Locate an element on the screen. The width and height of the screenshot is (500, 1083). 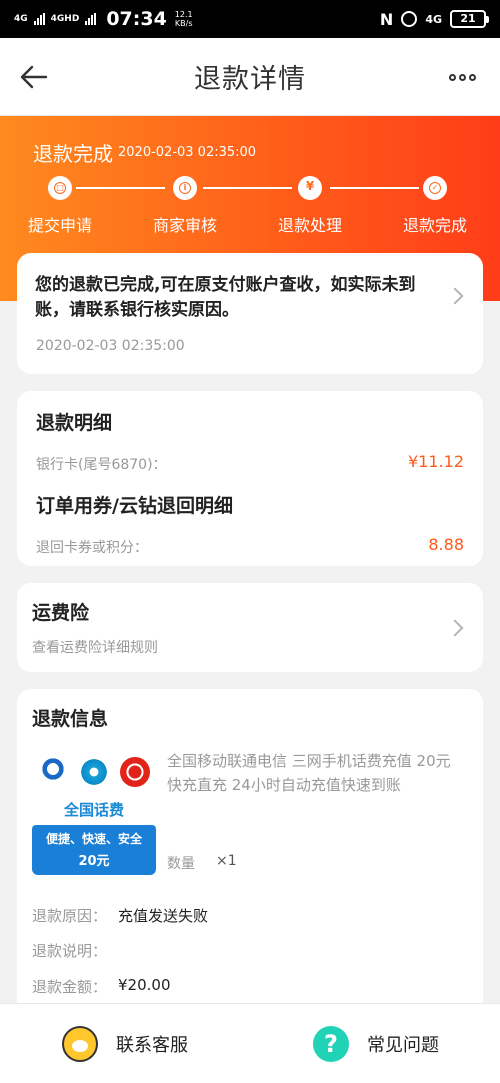
submit-icon-glyph: □ is located at coordinates (60, 188).